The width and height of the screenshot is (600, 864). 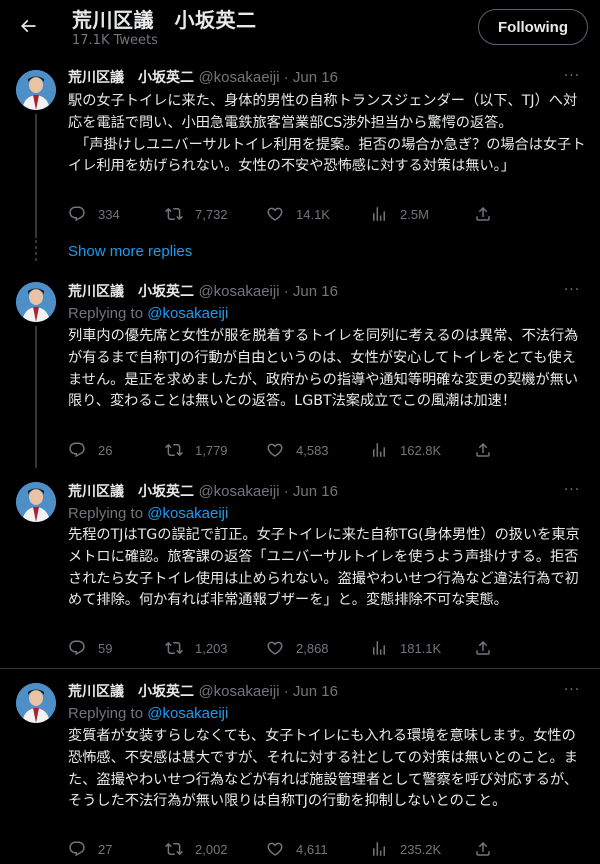 I want to click on reply-count: 59, so click(x=105, y=648).